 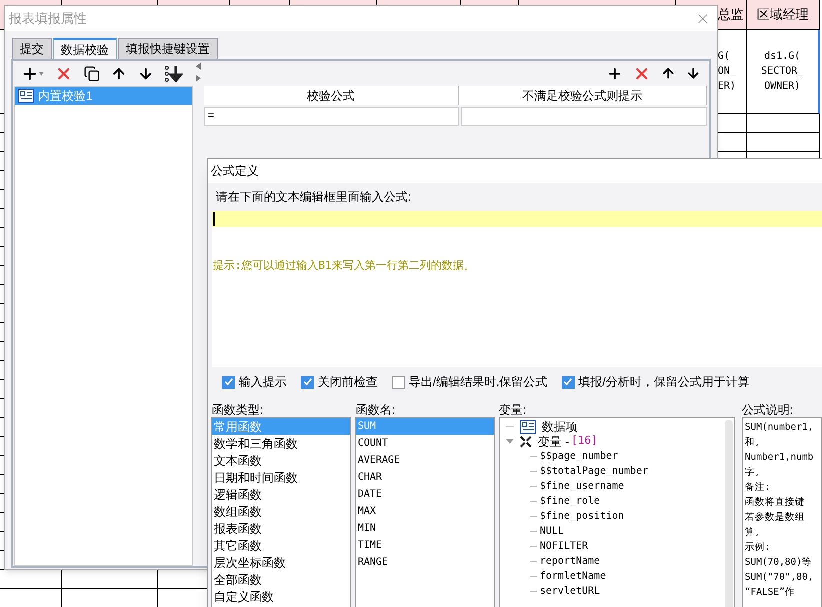 What do you see at coordinates (281, 494) in the screenshot?
I see `list-item: 逻辑函数` at bounding box center [281, 494].